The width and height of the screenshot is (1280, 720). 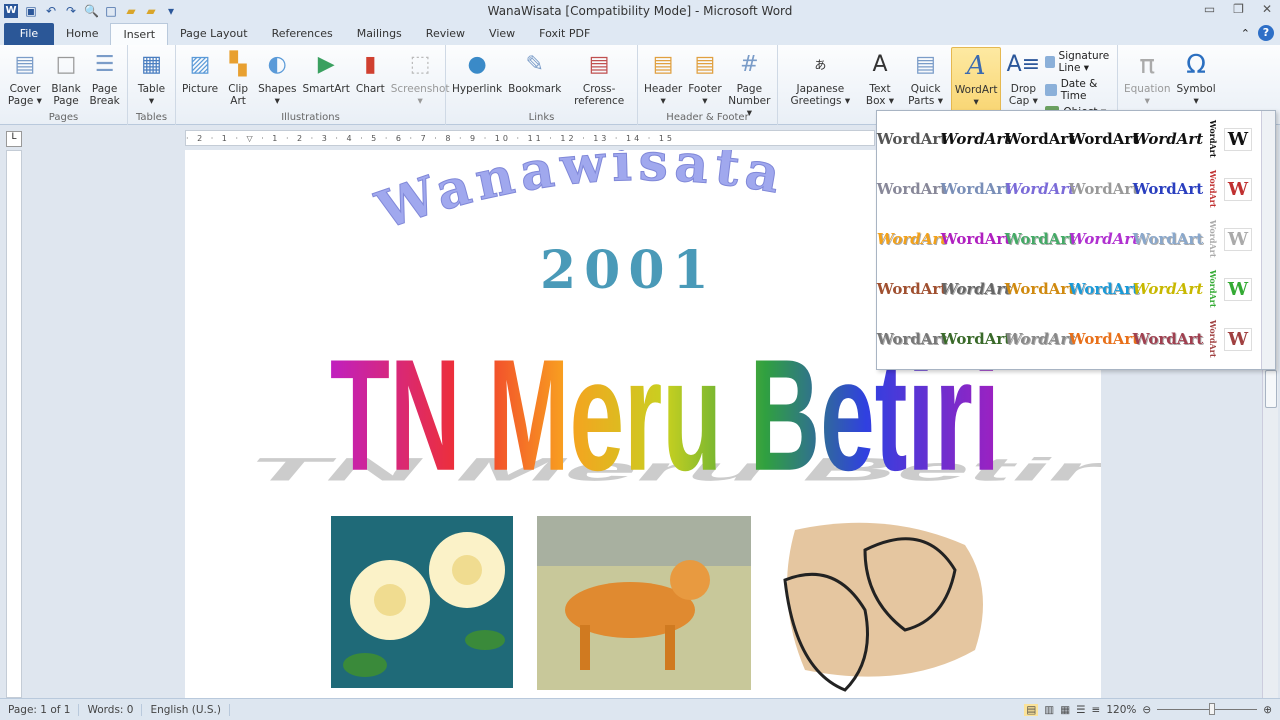 What do you see at coordinates (171, 11) in the screenshot?
I see `customize-toolbar-icon: ▾` at bounding box center [171, 11].